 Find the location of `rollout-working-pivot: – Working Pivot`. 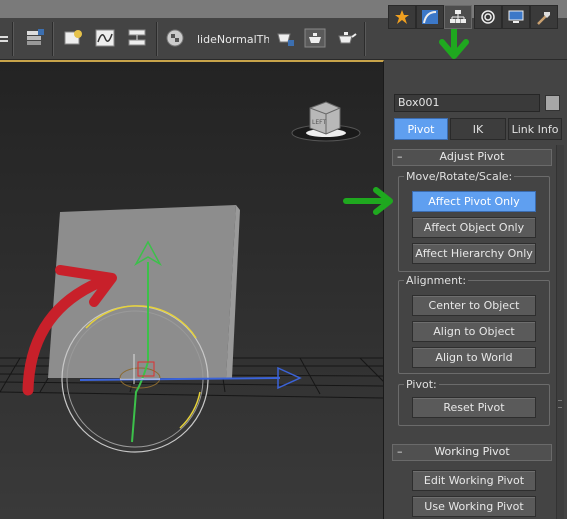

rollout-working-pivot: – Working Pivot is located at coordinates (472, 452).